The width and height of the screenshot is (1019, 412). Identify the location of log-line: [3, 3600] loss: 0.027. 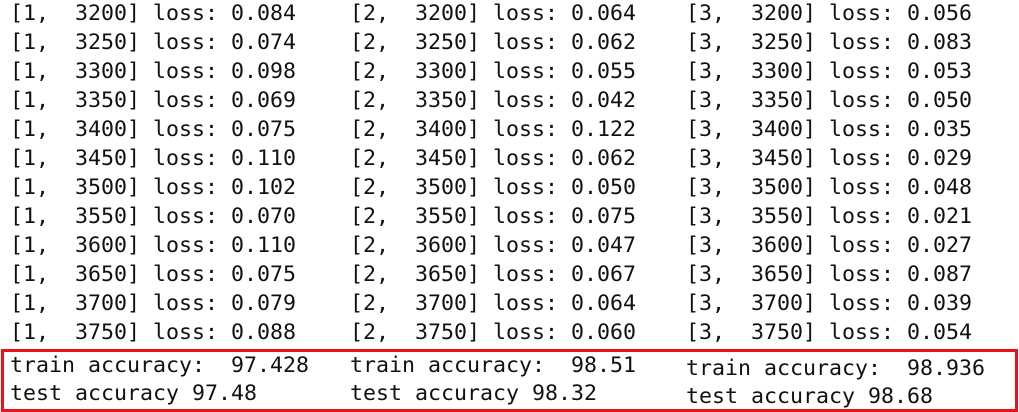
(829, 245).